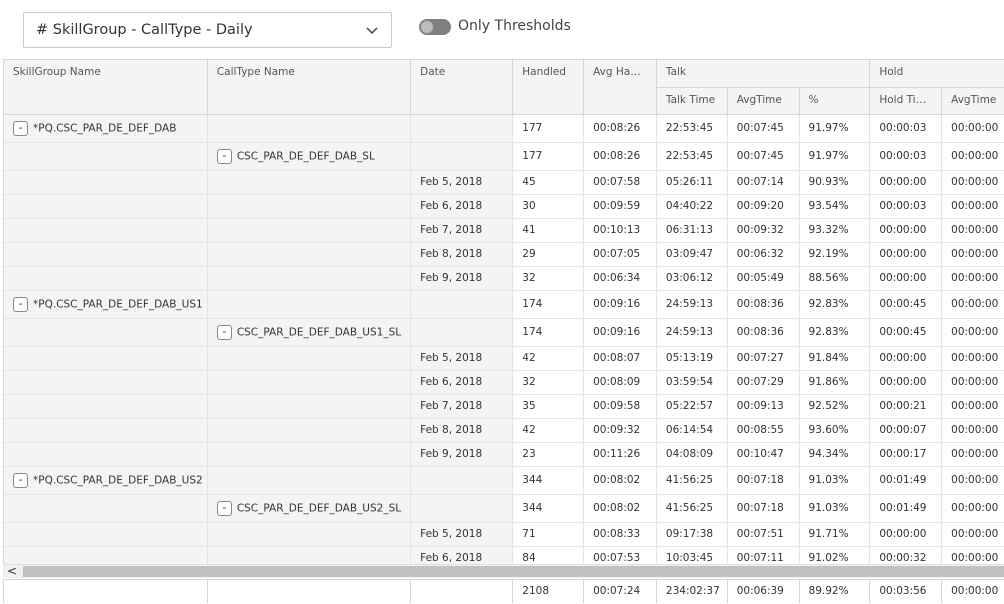 This screenshot has height=604, width=1004. What do you see at coordinates (835, 156) in the screenshot?
I see `talk-pct-cell: 91.97%` at bounding box center [835, 156].